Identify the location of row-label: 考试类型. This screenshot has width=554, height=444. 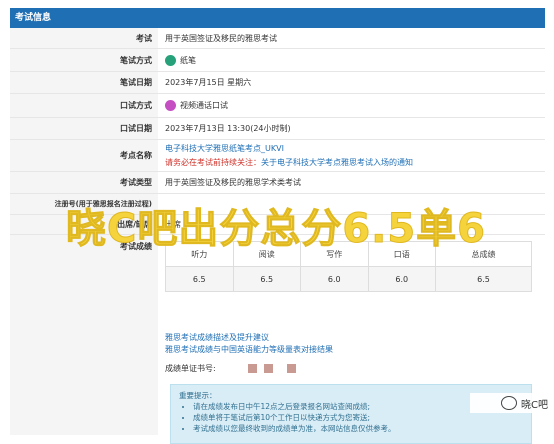
(84, 182).